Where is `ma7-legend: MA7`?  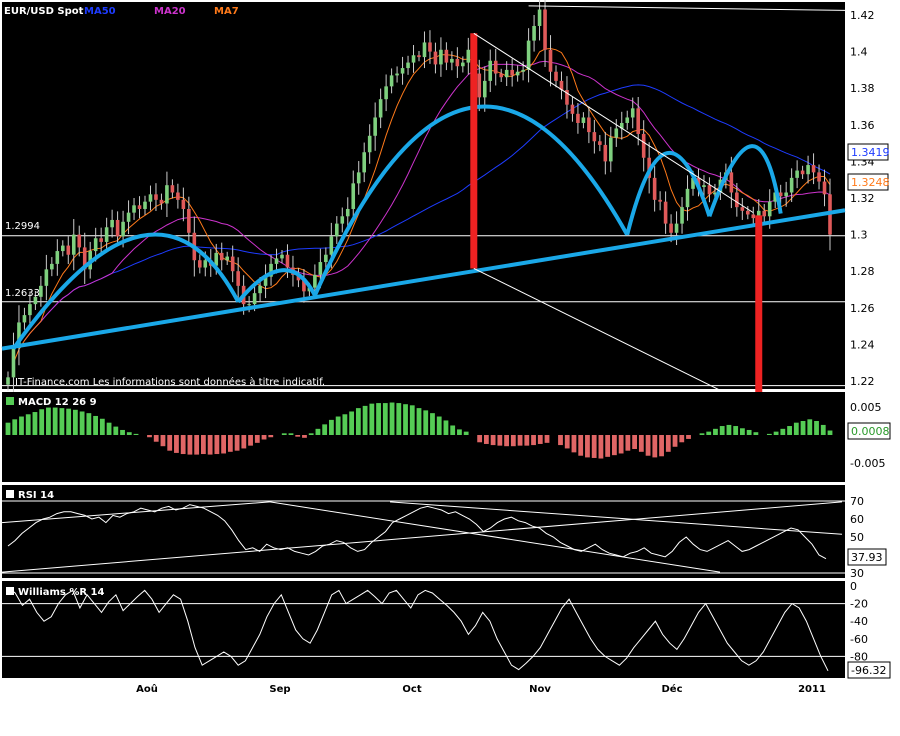
ma7-legend: MA7 is located at coordinates (226, 11).